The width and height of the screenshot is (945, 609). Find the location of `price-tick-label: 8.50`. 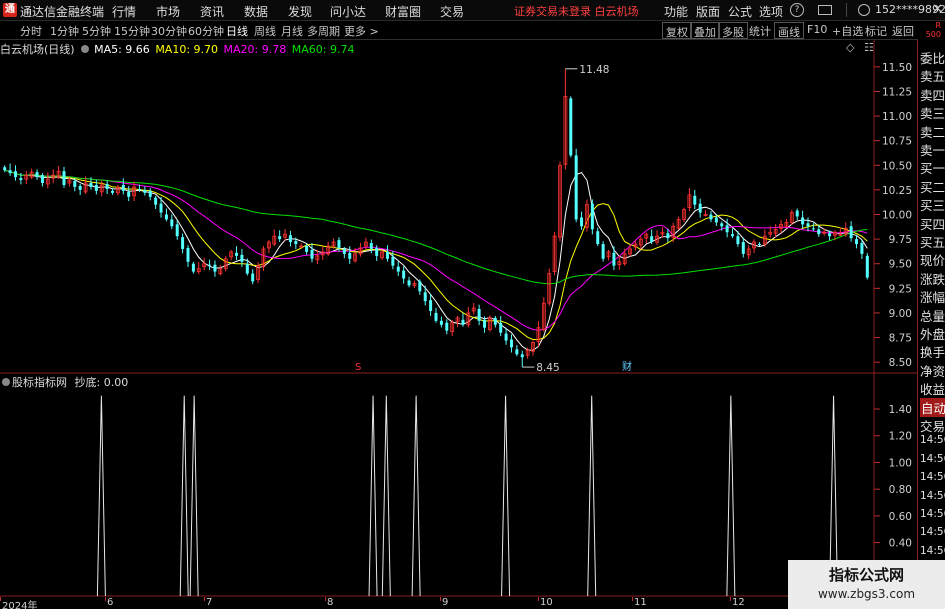

price-tick-label: 8.50 is located at coordinates (900, 363).